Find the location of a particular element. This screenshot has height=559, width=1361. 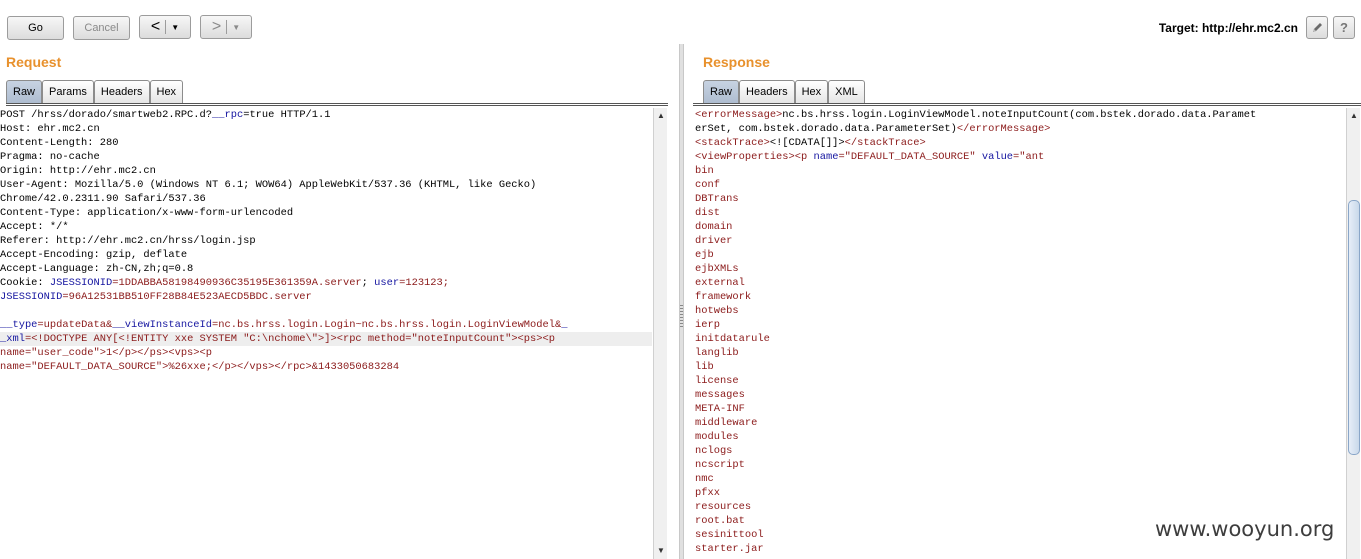

target-label: Target: http://ehr.mc2.cn is located at coordinates (1228, 28).